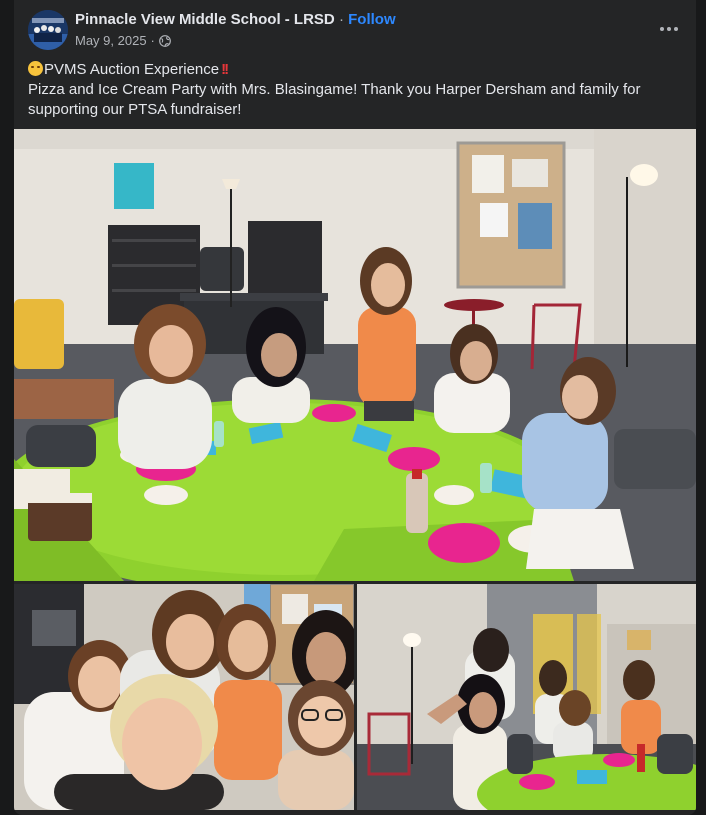 Image resolution: width=706 pixels, height=815 pixels. I want to click on selfie-group-photo, so click(184, 697).